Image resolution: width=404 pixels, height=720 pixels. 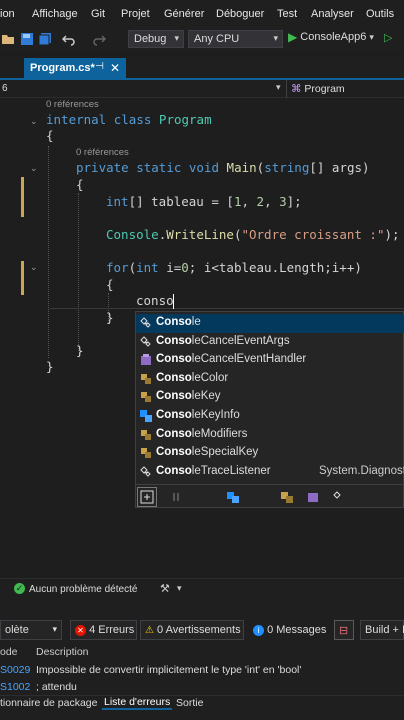 What do you see at coordinates (202, 588) in the screenshot?
I see `editor-status-bar: ✓ Aucun problème détecté ⚒ ▾` at bounding box center [202, 588].